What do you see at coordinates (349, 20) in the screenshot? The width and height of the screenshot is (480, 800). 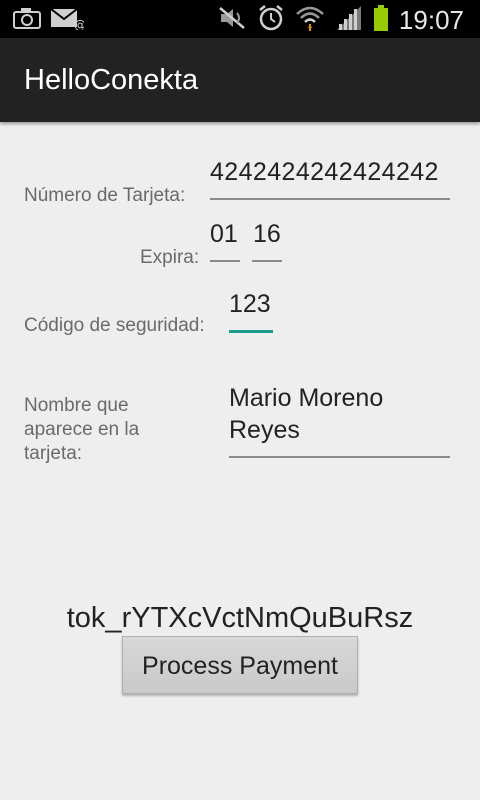 I see `signal-icon` at bounding box center [349, 20].